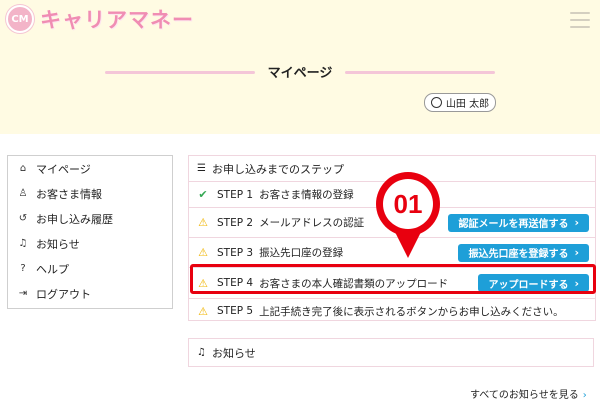 The image size is (600, 401). I want to click on notice-heading: お知らせ, so click(233, 353).